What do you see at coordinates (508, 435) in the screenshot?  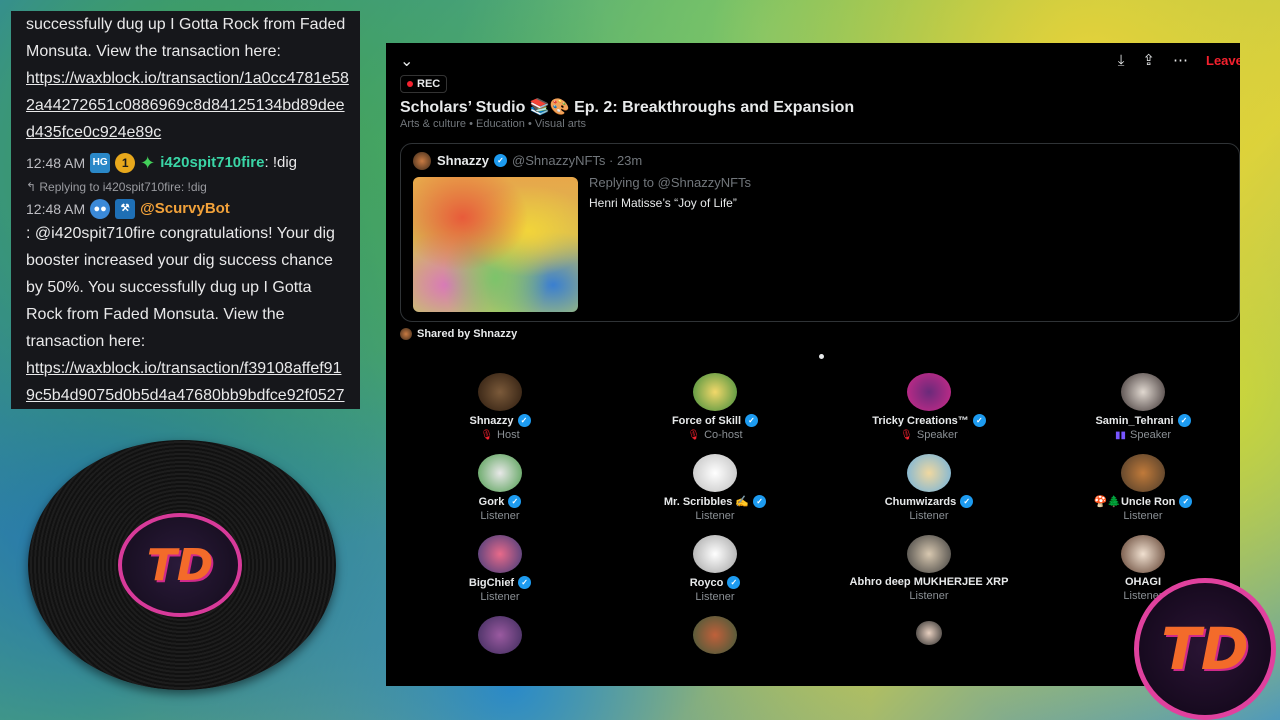 I see `participant-role: Host` at bounding box center [508, 435].